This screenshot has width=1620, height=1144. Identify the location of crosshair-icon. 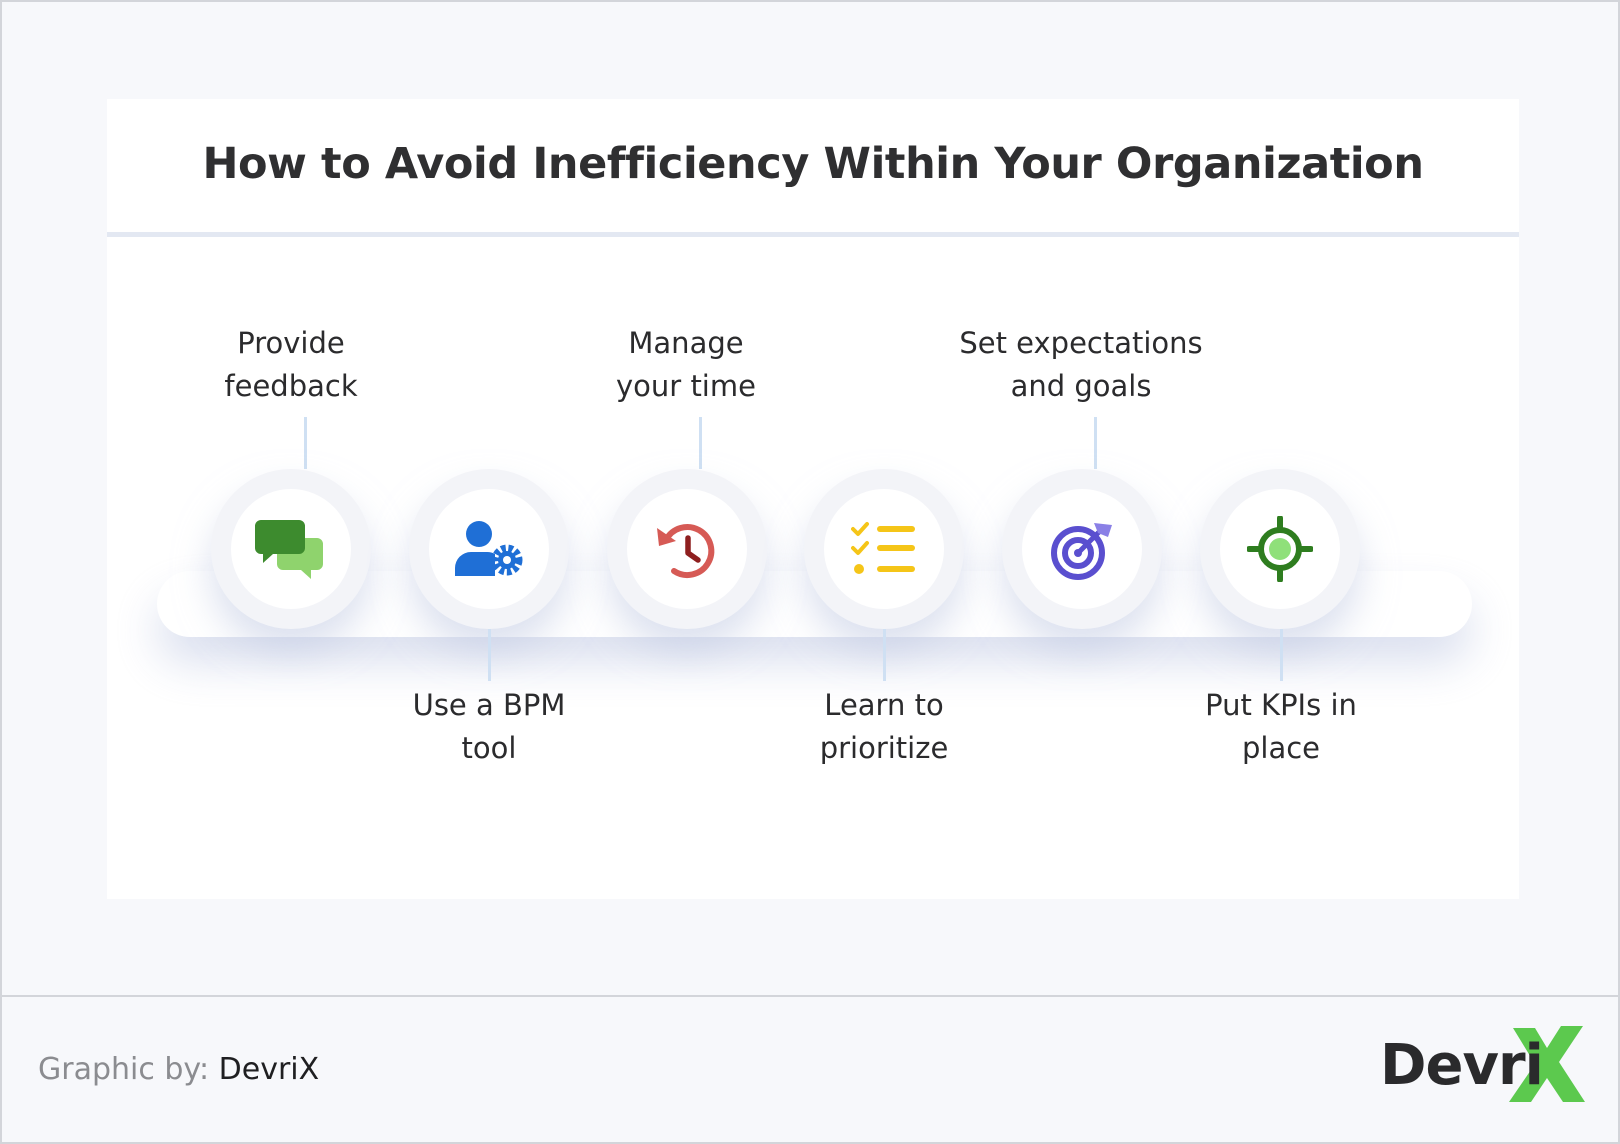
(1280, 549).